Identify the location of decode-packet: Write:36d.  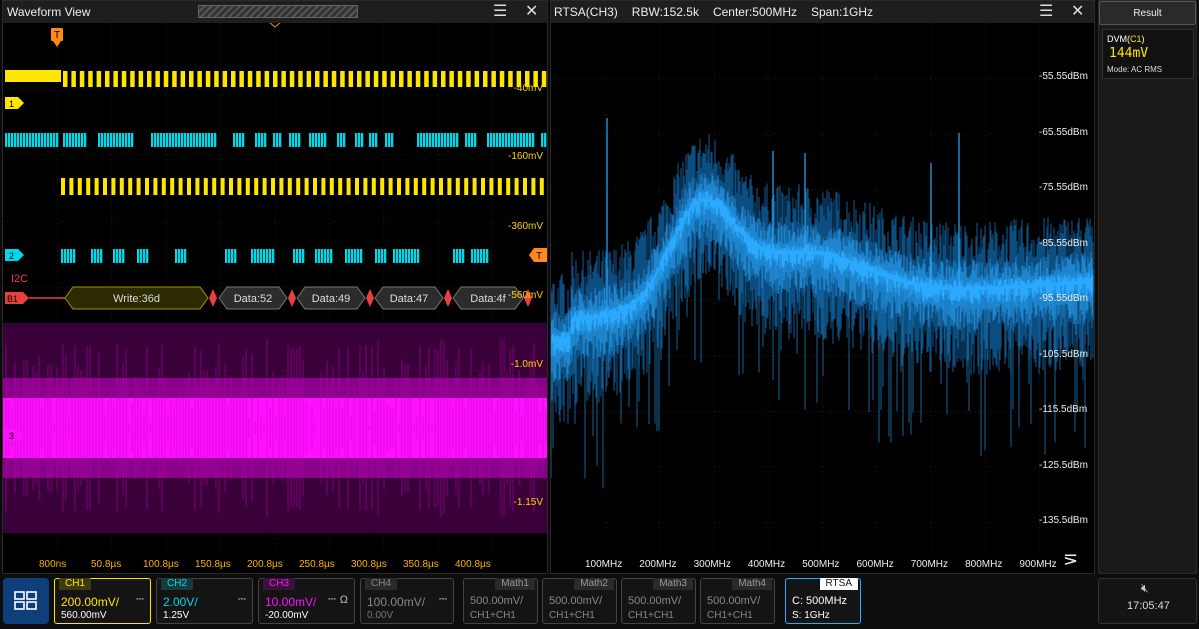
(136, 298).